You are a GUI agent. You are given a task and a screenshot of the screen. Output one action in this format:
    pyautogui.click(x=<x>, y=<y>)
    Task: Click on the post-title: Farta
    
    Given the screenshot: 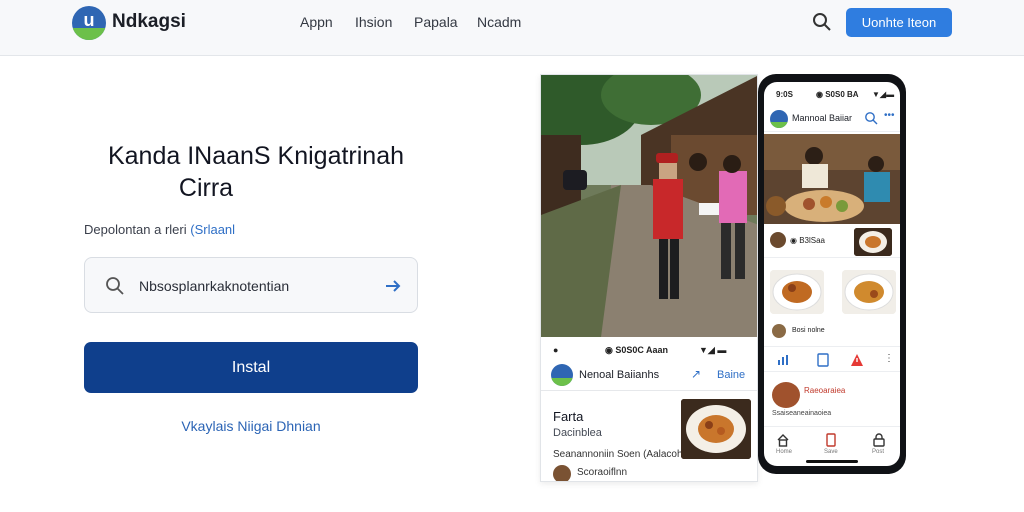 What is the action you would take?
    pyautogui.click(x=568, y=416)
    